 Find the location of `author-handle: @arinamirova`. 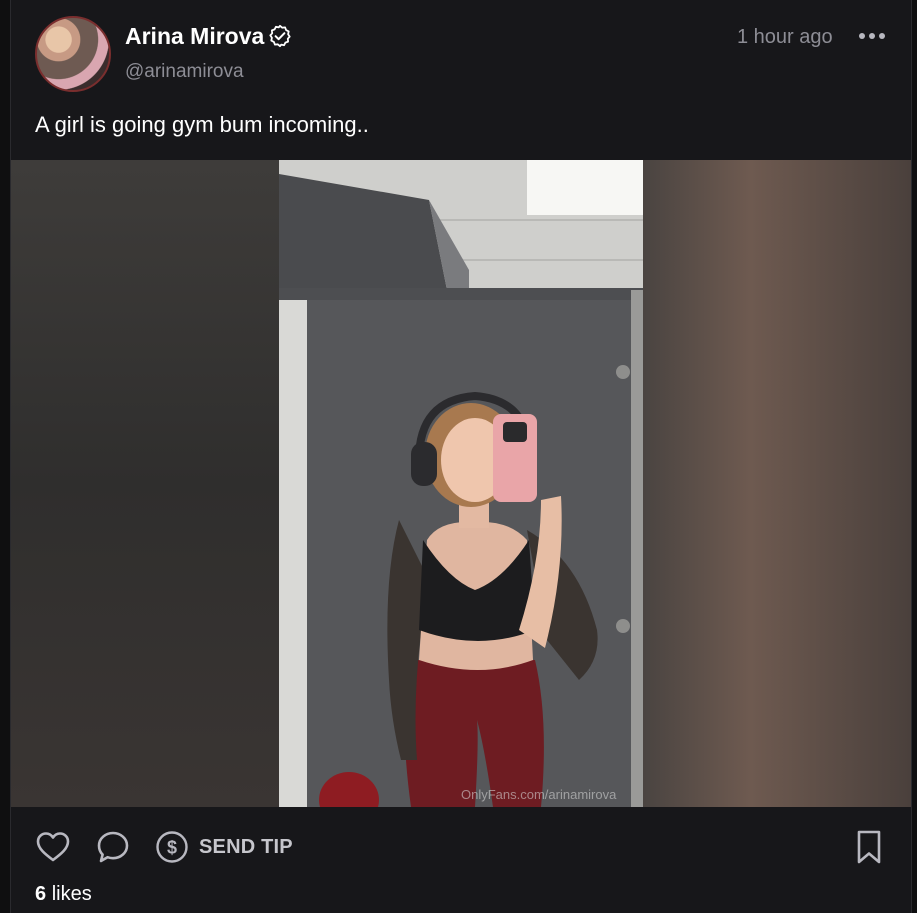

author-handle: @arinamirova is located at coordinates (184, 72).